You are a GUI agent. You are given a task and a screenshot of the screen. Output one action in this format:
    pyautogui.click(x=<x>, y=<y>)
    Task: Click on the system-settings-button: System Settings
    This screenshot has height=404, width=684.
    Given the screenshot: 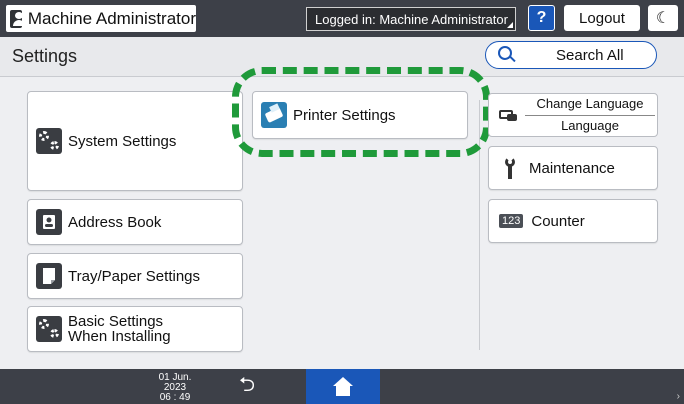 What is the action you would take?
    pyautogui.click(x=135, y=141)
    